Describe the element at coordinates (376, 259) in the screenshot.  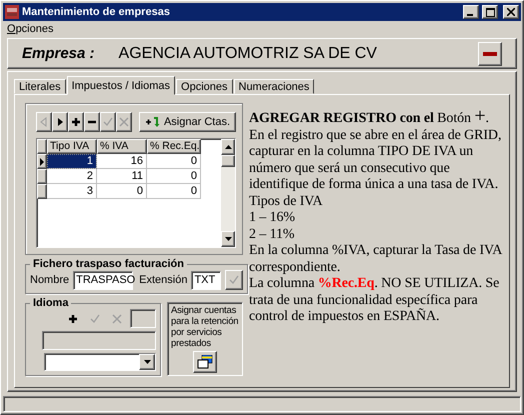
I see `instruction-text: En la columna %IVA, capturar la Tasa de IVA correspondiente.` at that location.